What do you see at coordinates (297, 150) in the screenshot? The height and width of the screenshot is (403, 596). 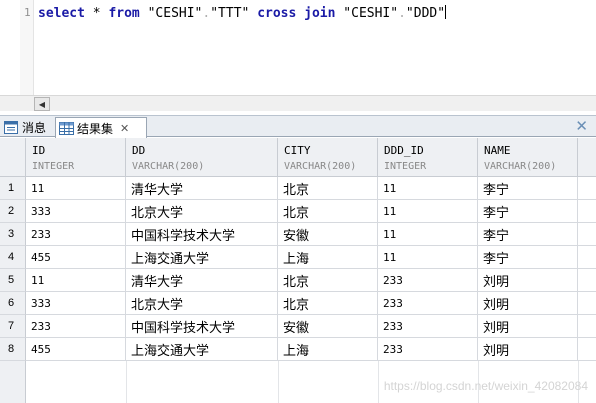 I see `column-name: CITY` at bounding box center [297, 150].